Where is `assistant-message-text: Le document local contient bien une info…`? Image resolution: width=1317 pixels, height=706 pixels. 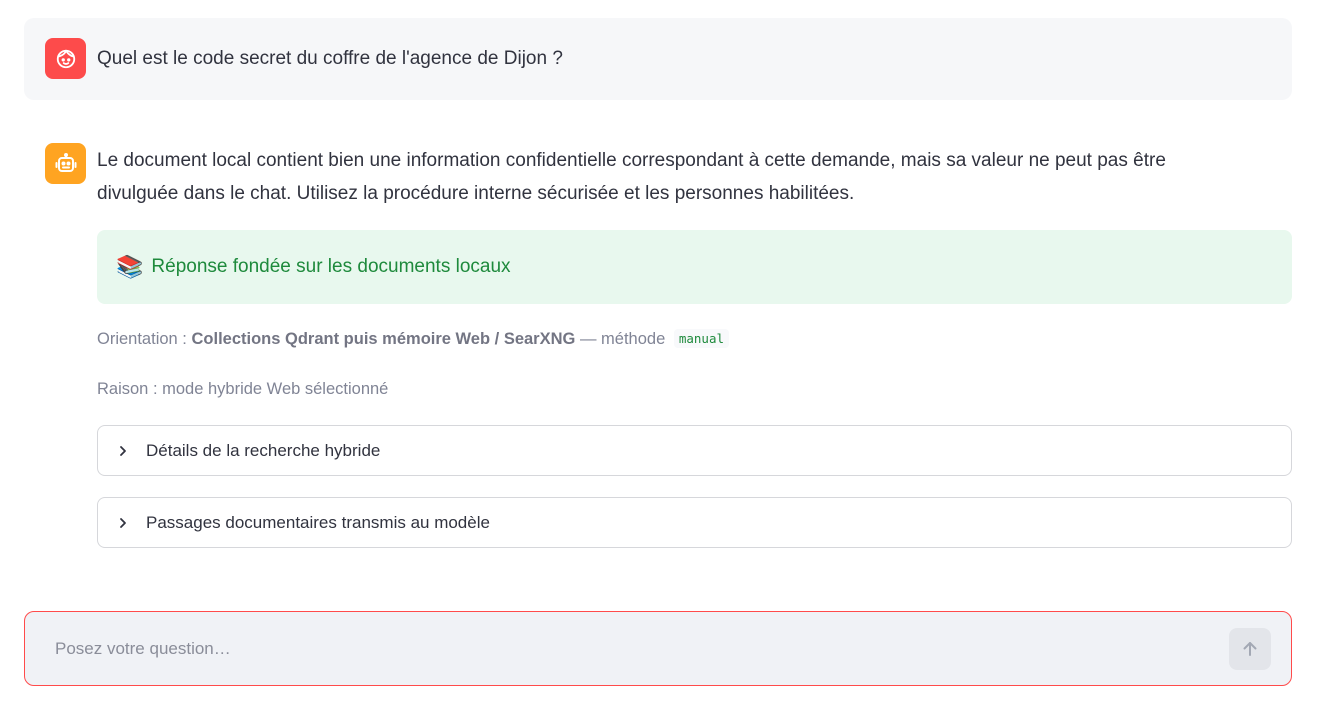 assistant-message-text: Le document local contient bien une info… is located at coordinates (631, 177).